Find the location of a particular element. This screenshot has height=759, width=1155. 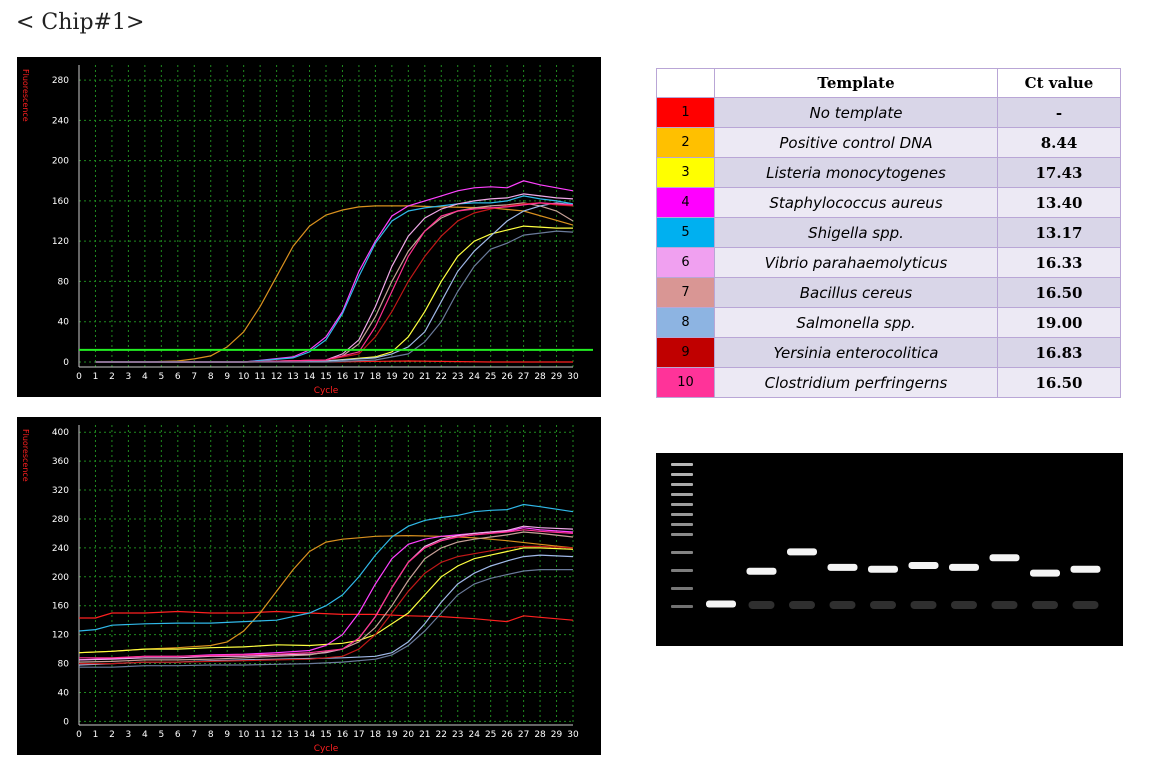

table-header-row: Template Ct value is located at coordinates (888, 83).